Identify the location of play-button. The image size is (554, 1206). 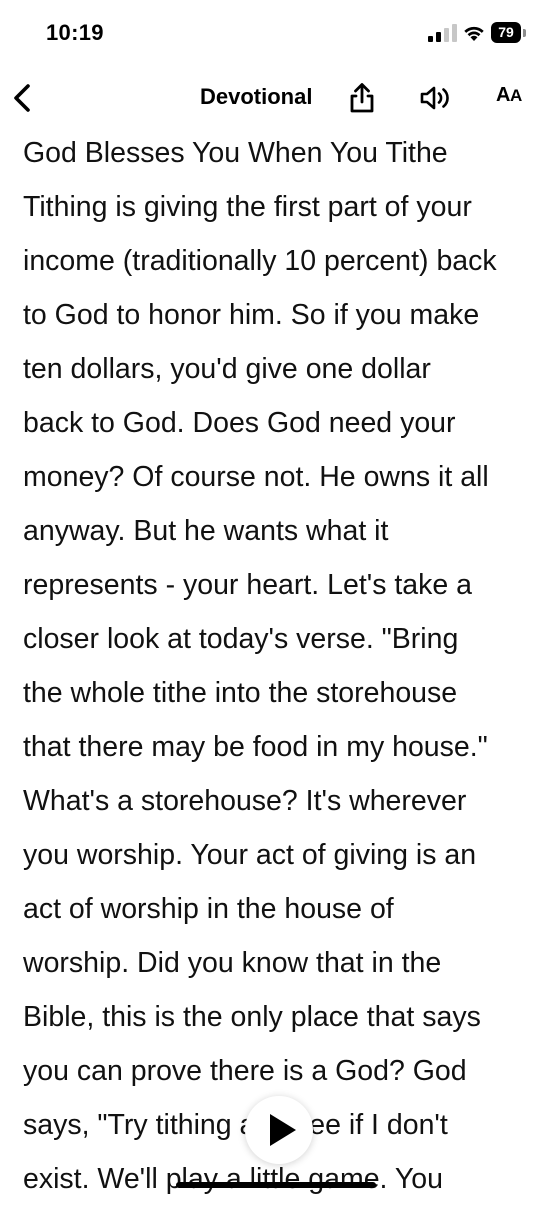
(279, 1130).